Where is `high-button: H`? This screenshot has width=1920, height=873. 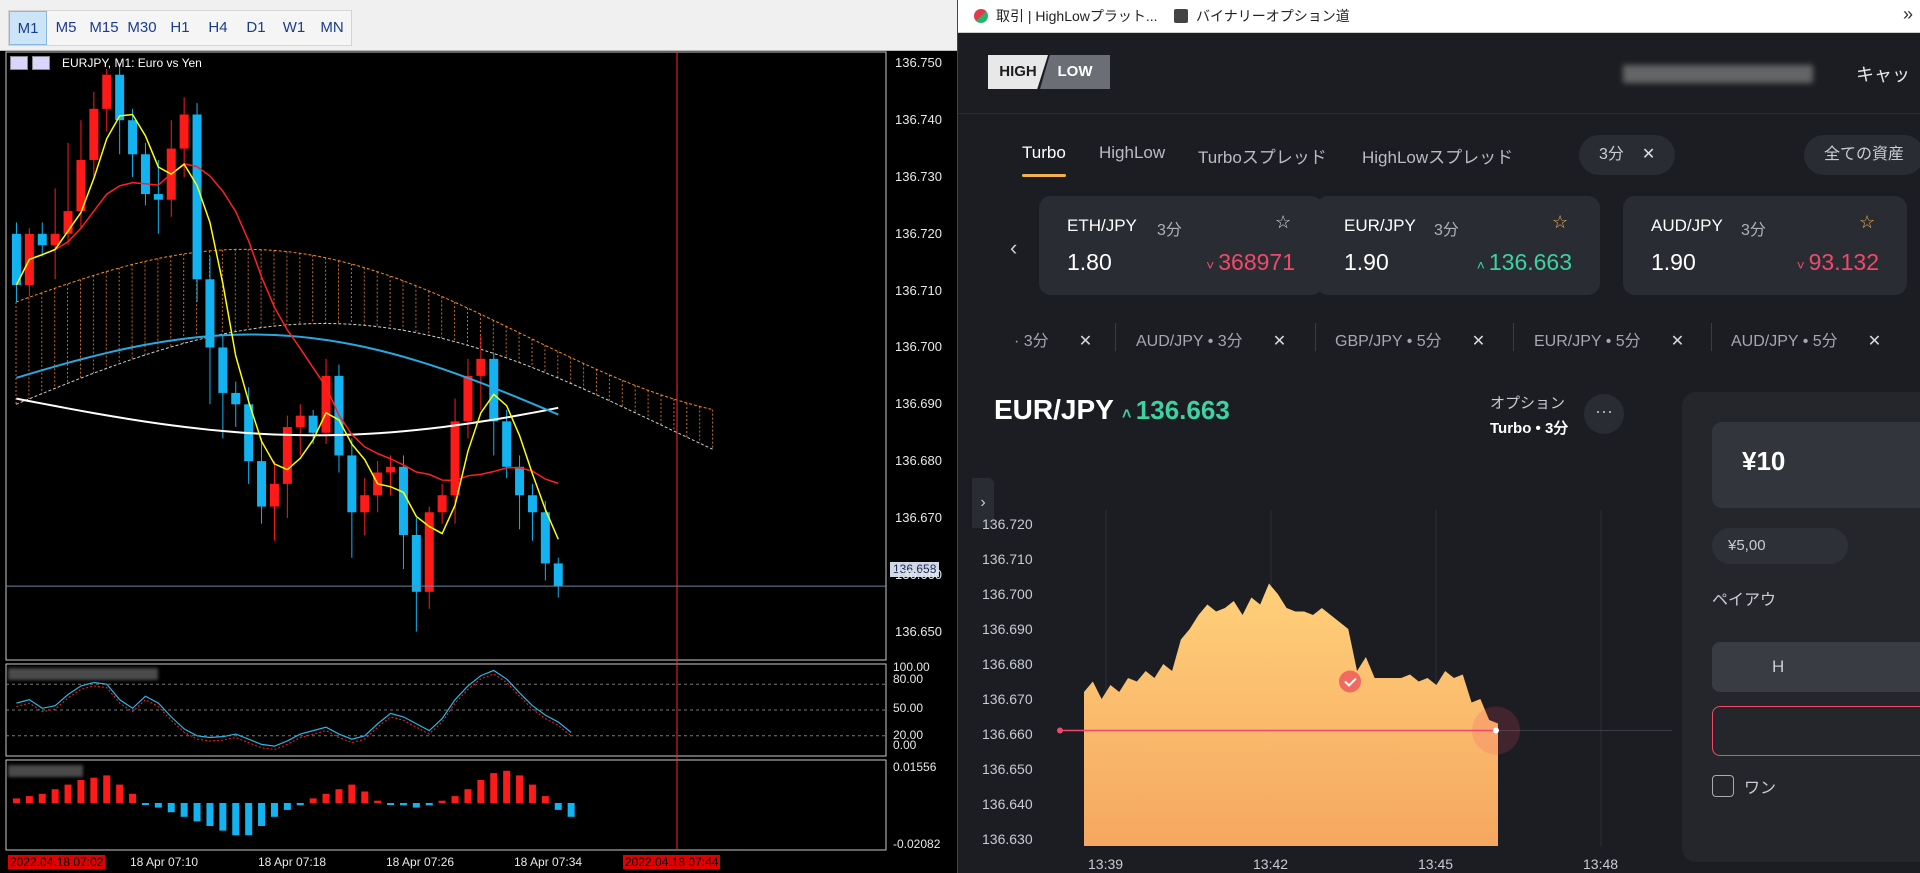
high-button: H is located at coordinates (1816, 667).